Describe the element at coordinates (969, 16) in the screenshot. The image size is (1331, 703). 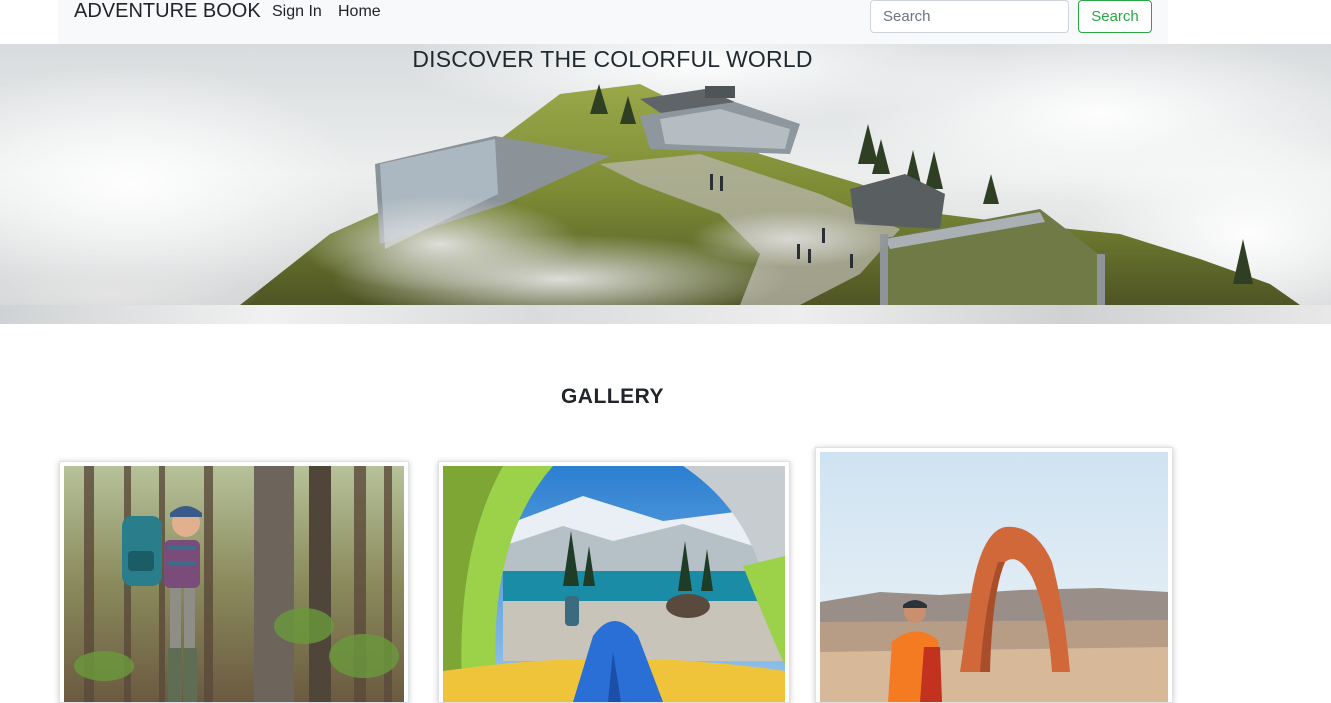
I see `search-input` at that location.